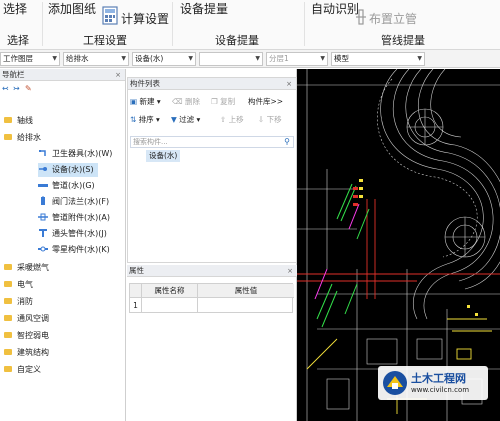 This screenshot has height=421, width=500. I want to click on watermark-title: 土木工程网, so click(438, 378).